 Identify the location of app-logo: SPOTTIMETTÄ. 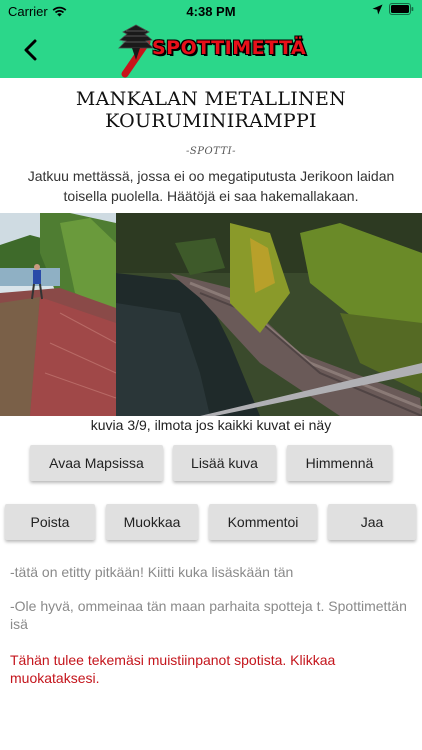
(211, 50).